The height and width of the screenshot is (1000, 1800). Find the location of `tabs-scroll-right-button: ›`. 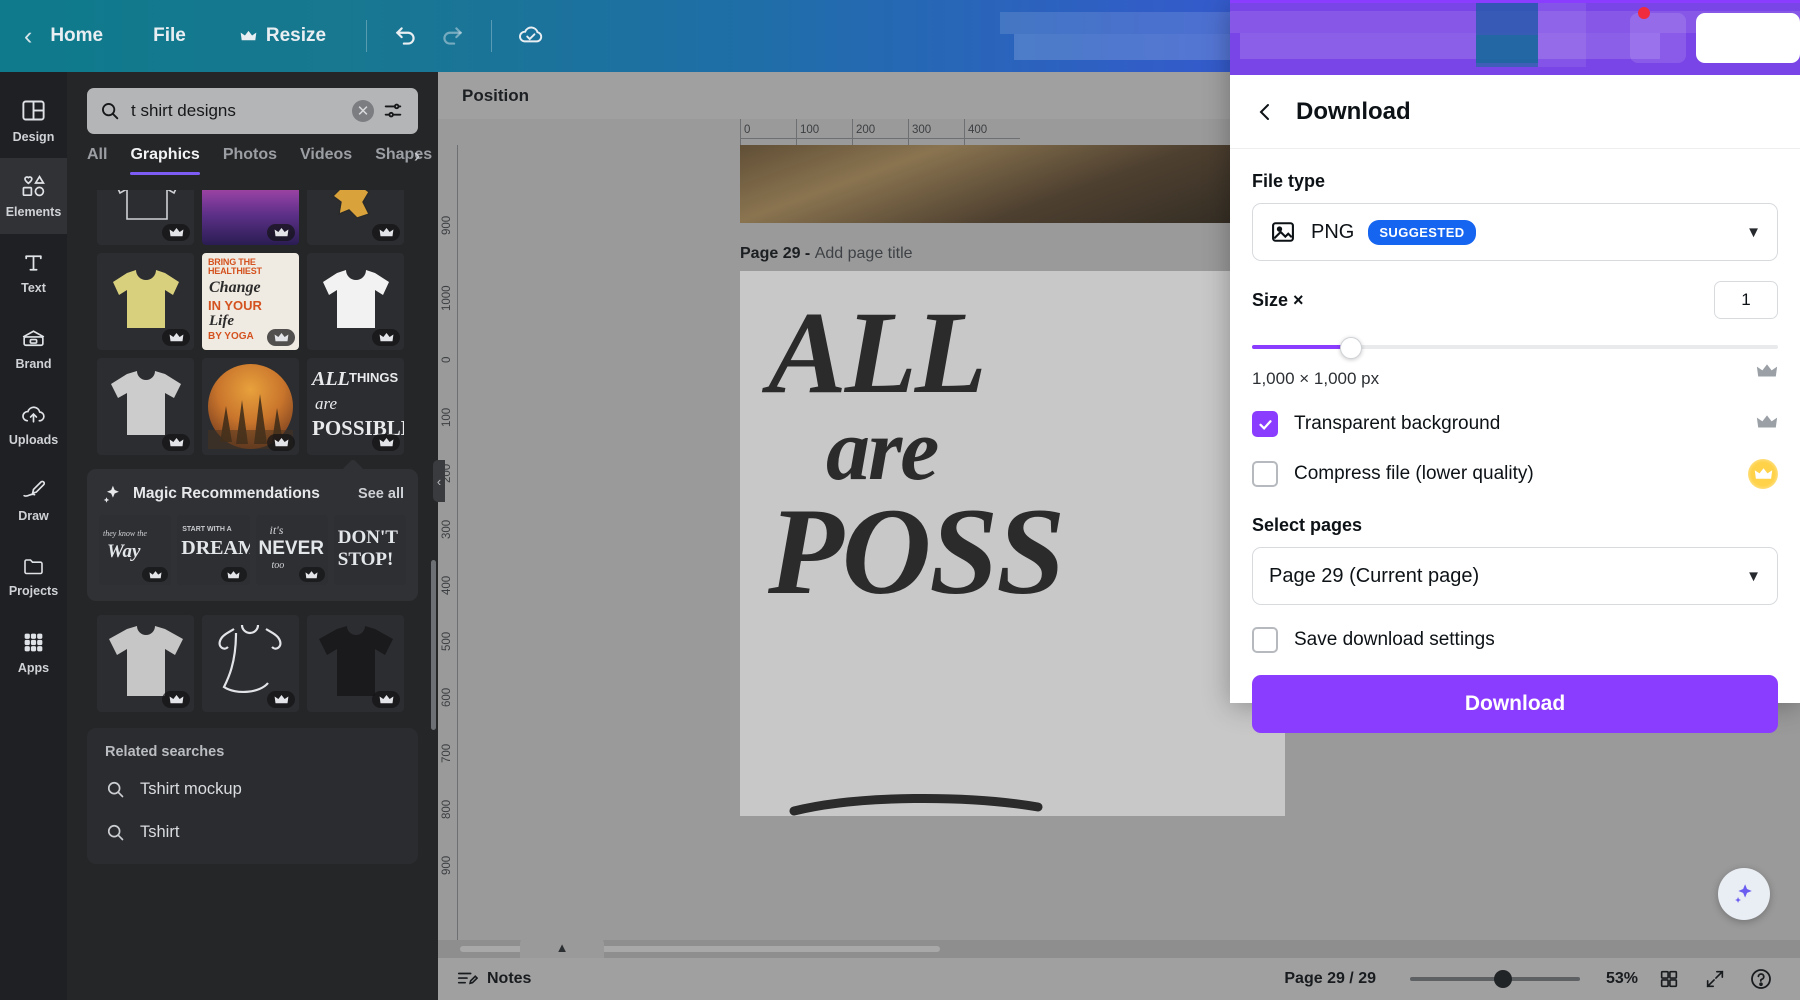

tabs-scroll-right-button: › is located at coordinates (417, 157).